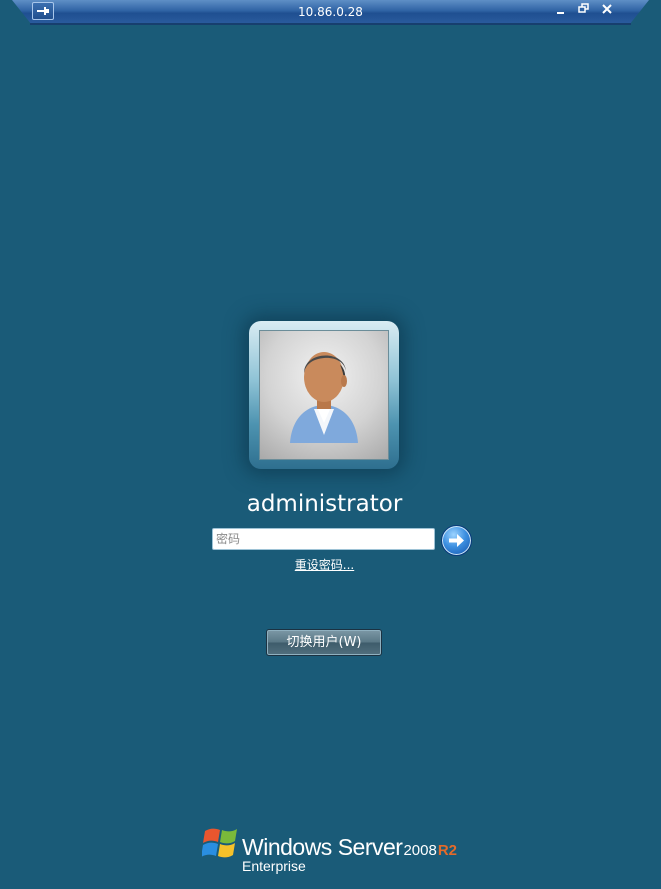  I want to click on version-year: 2008, so click(420, 850).